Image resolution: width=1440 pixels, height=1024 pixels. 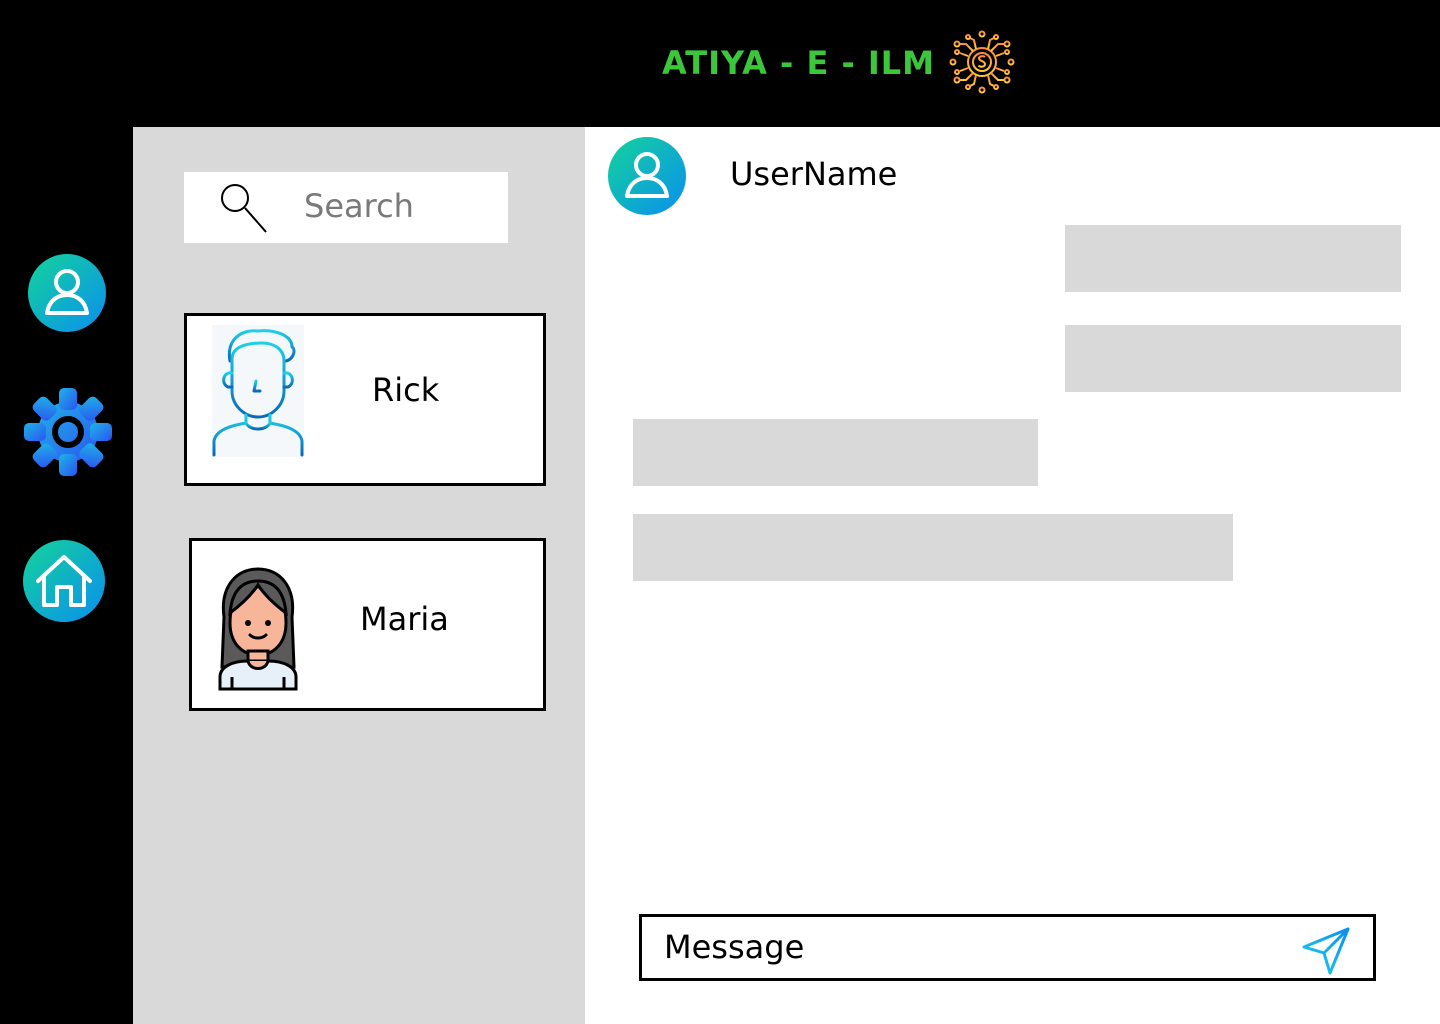 I want to click on message-composer, so click(x=1007, y=947).